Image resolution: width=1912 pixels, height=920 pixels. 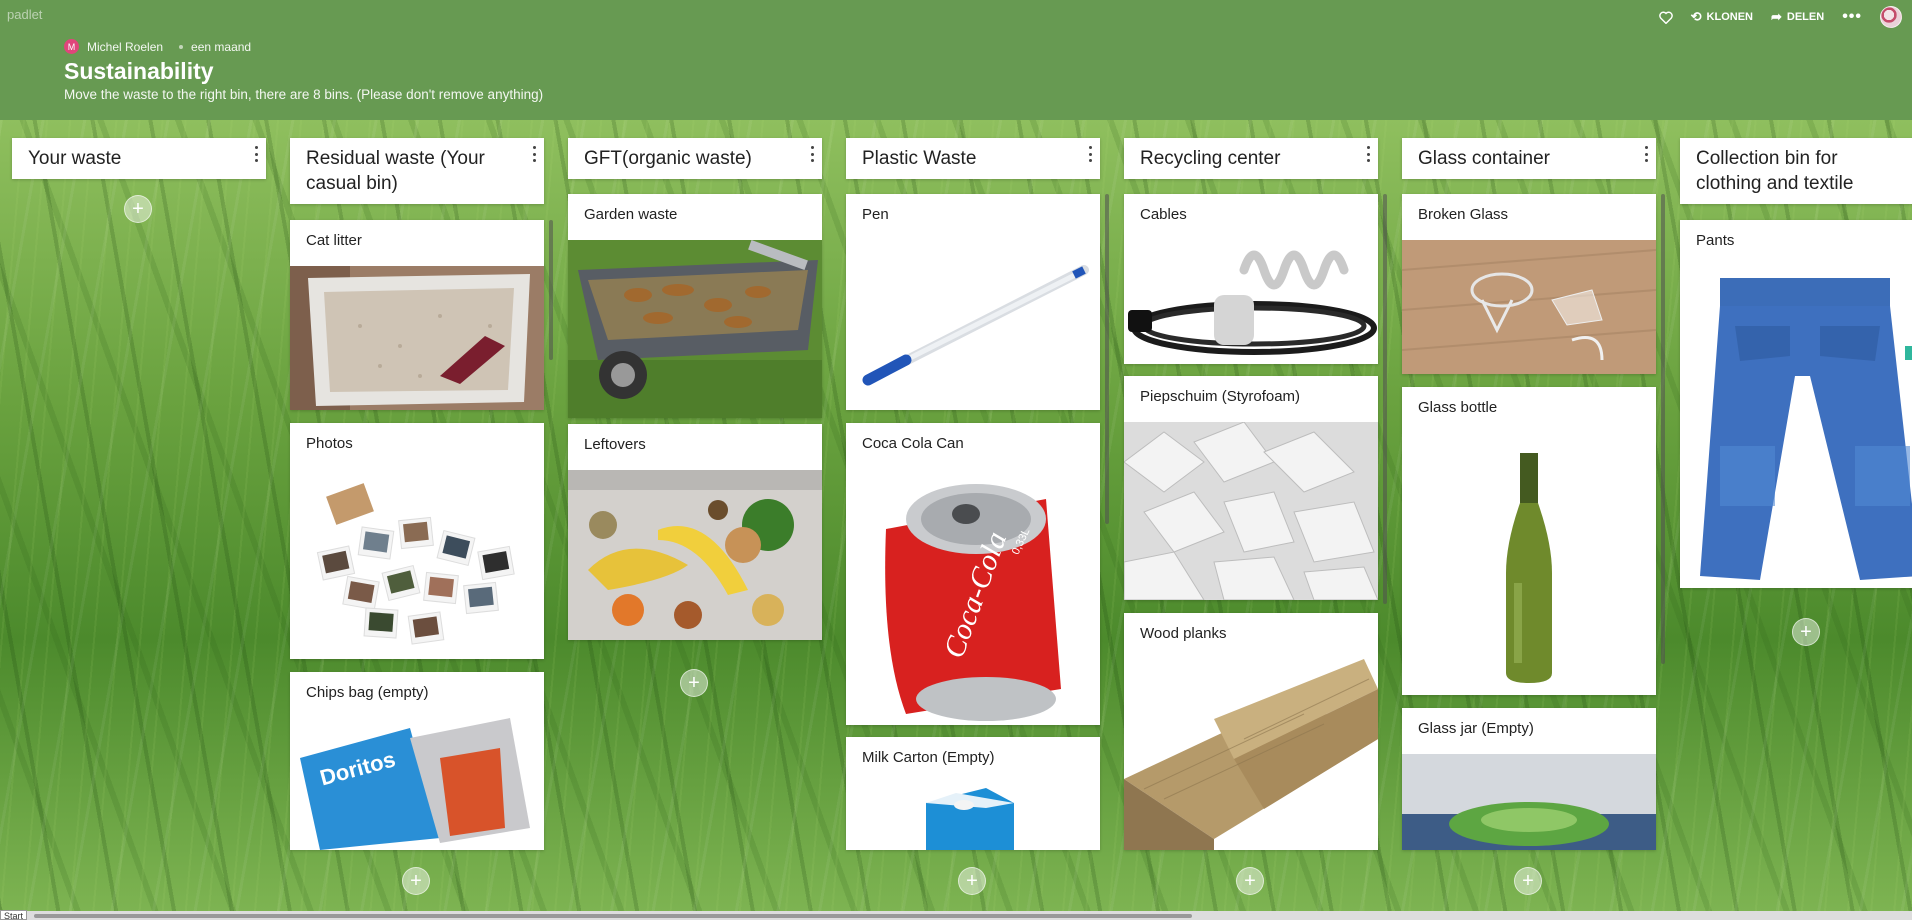 What do you see at coordinates (695, 555) in the screenshot?
I see `leftovers-image` at bounding box center [695, 555].